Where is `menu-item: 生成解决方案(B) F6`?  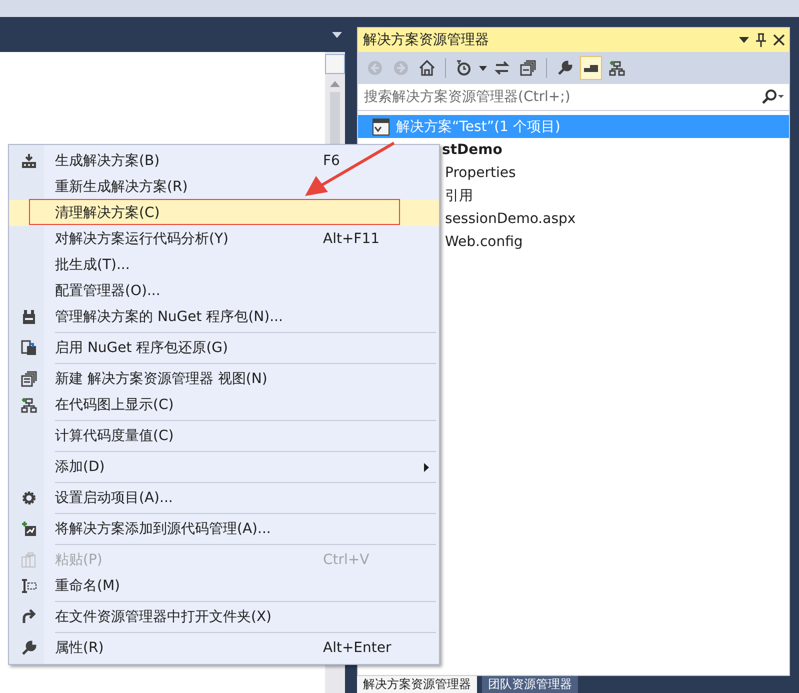
menu-item: 生成解决方案(B) F6 is located at coordinates (224, 161).